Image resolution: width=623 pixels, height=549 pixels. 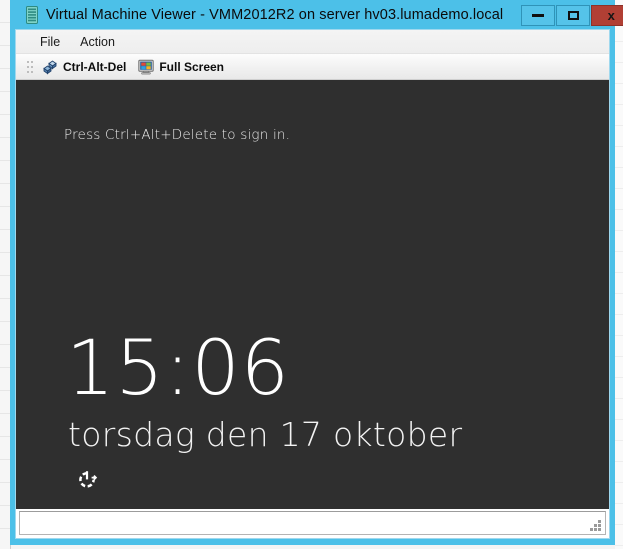 I want to click on maximize-icon, so click(x=573, y=15).